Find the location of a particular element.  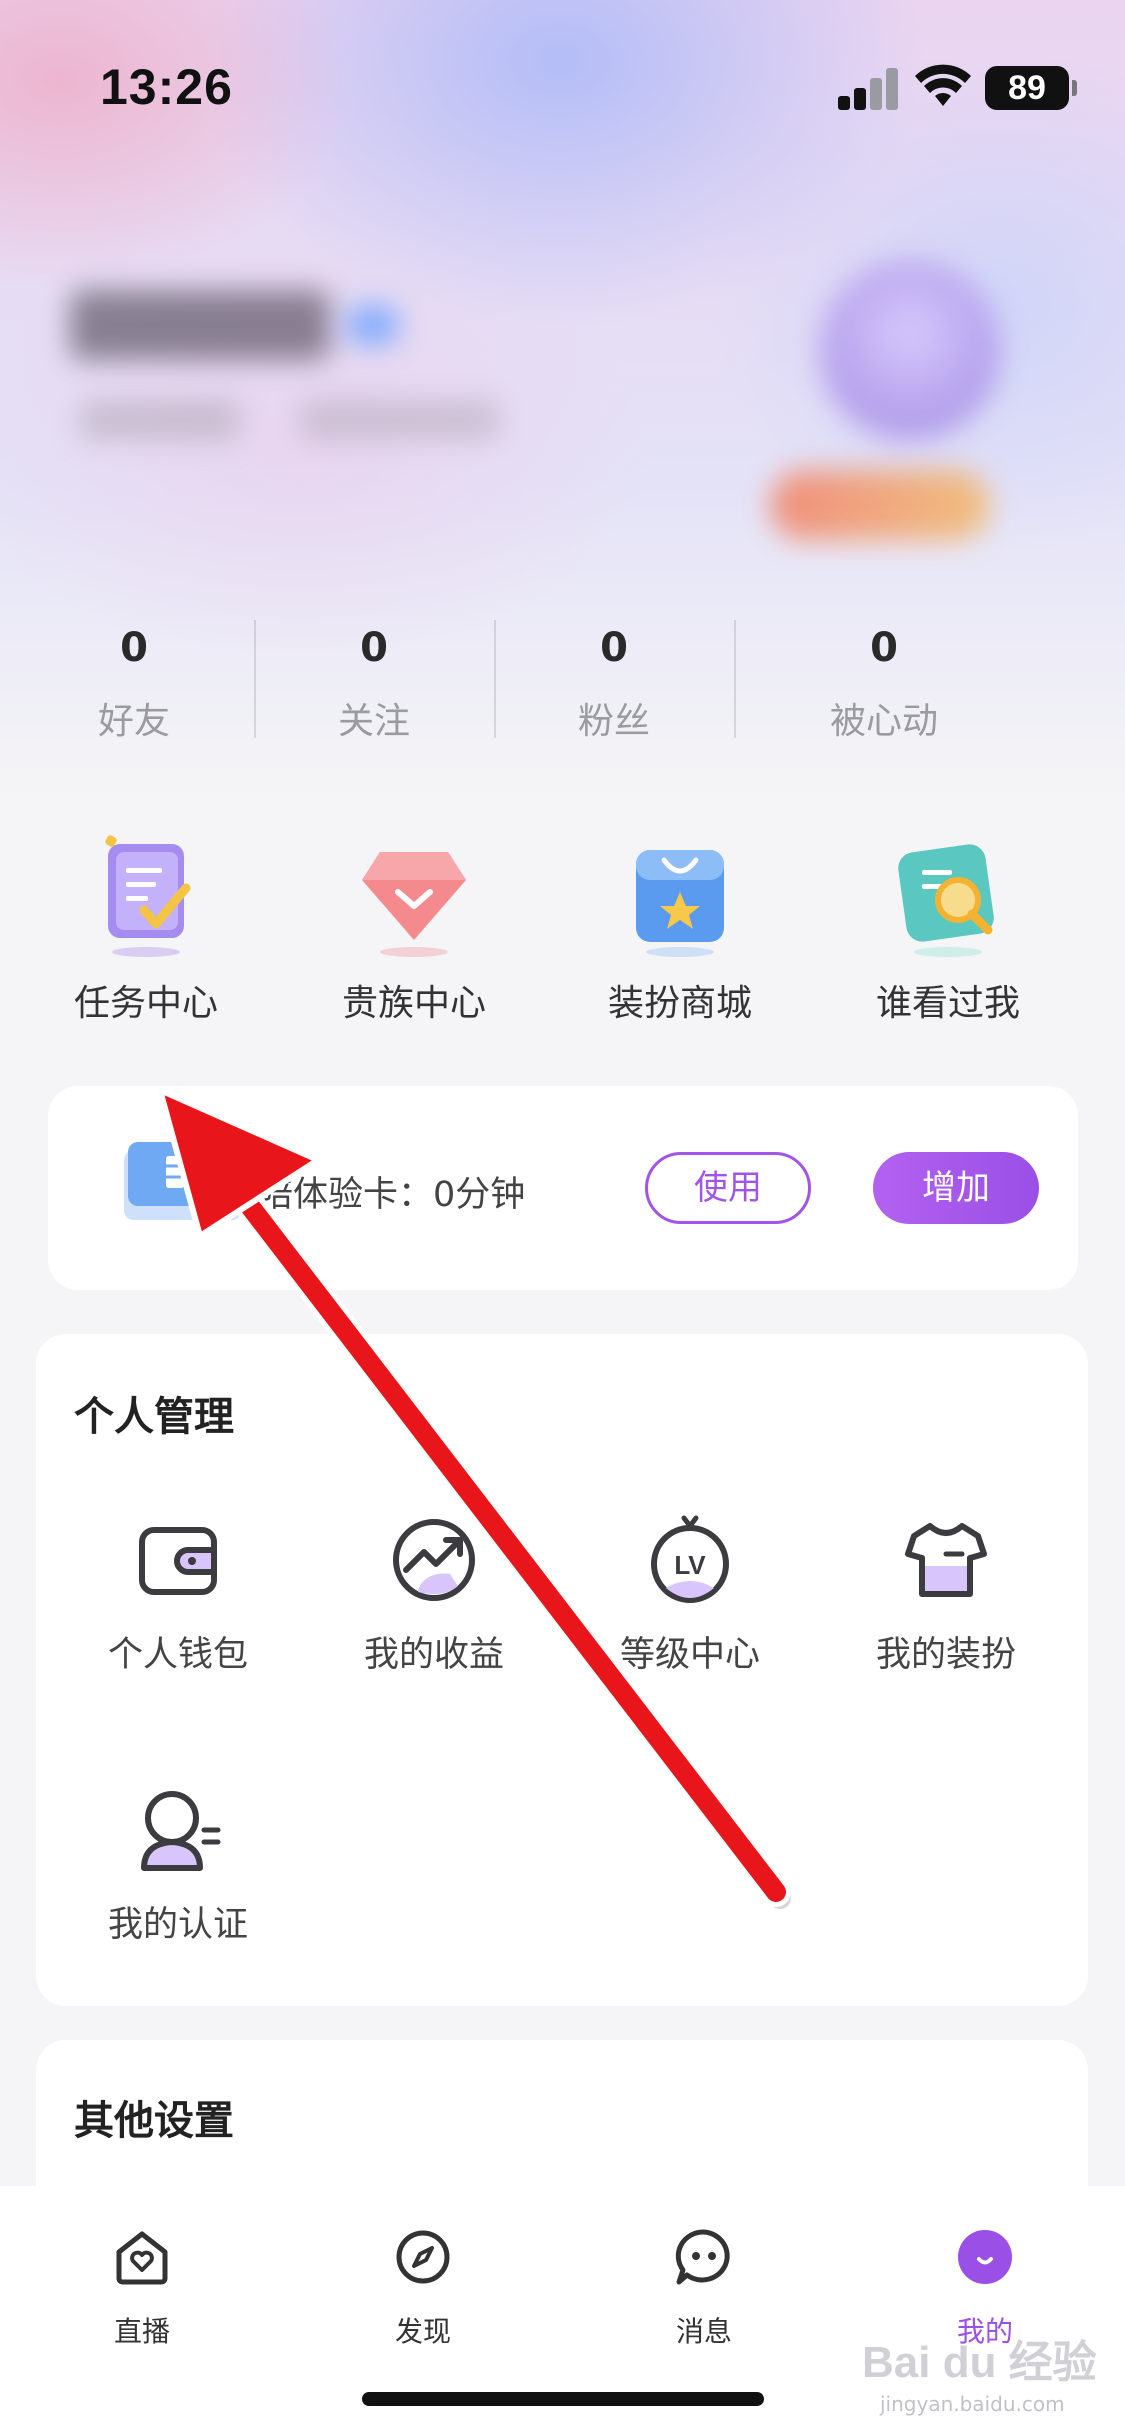

cellular-signal-icon is located at coordinates (869, 89).